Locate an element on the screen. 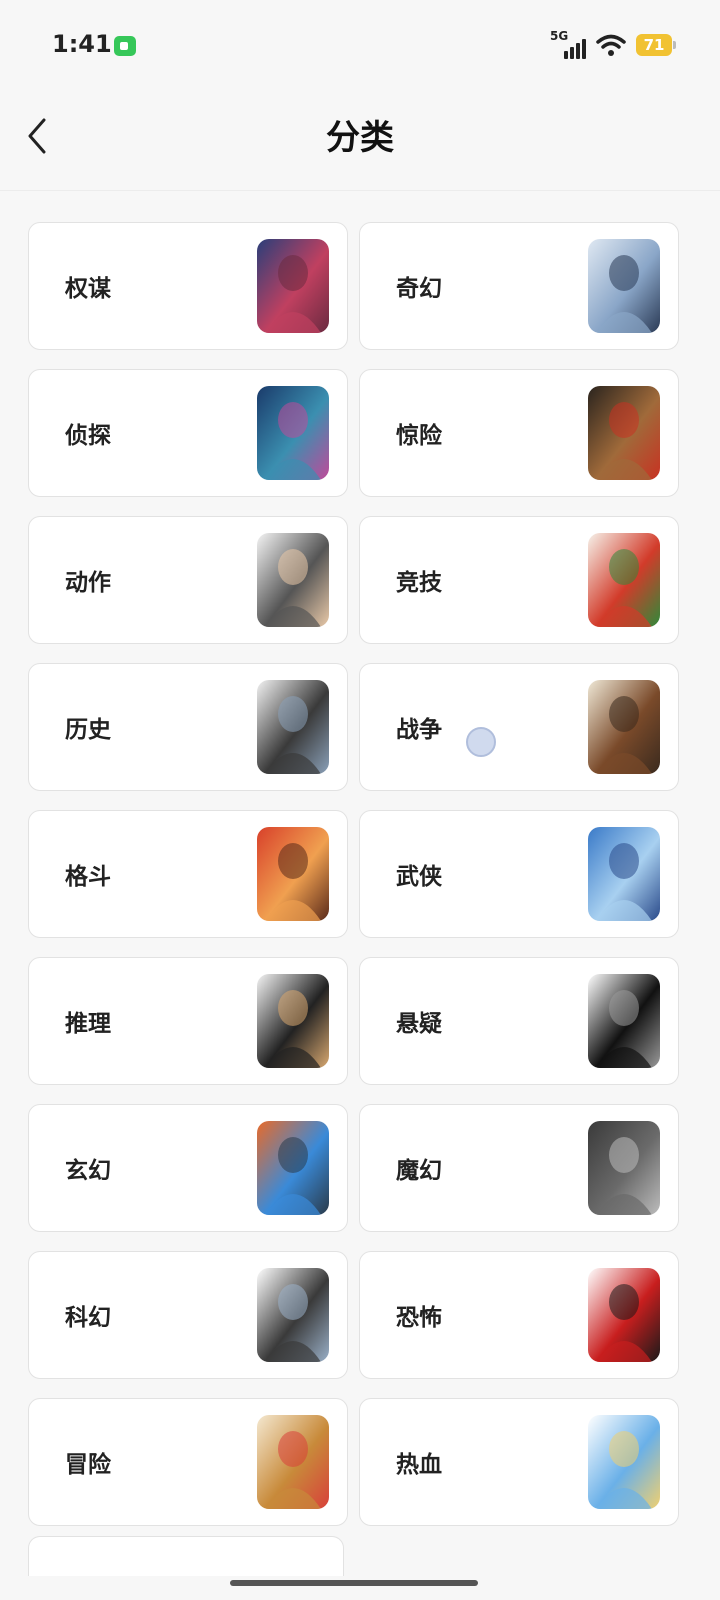 The width and height of the screenshot is (720, 1600). category-card: 魔幻 is located at coordinates (519, 1168).